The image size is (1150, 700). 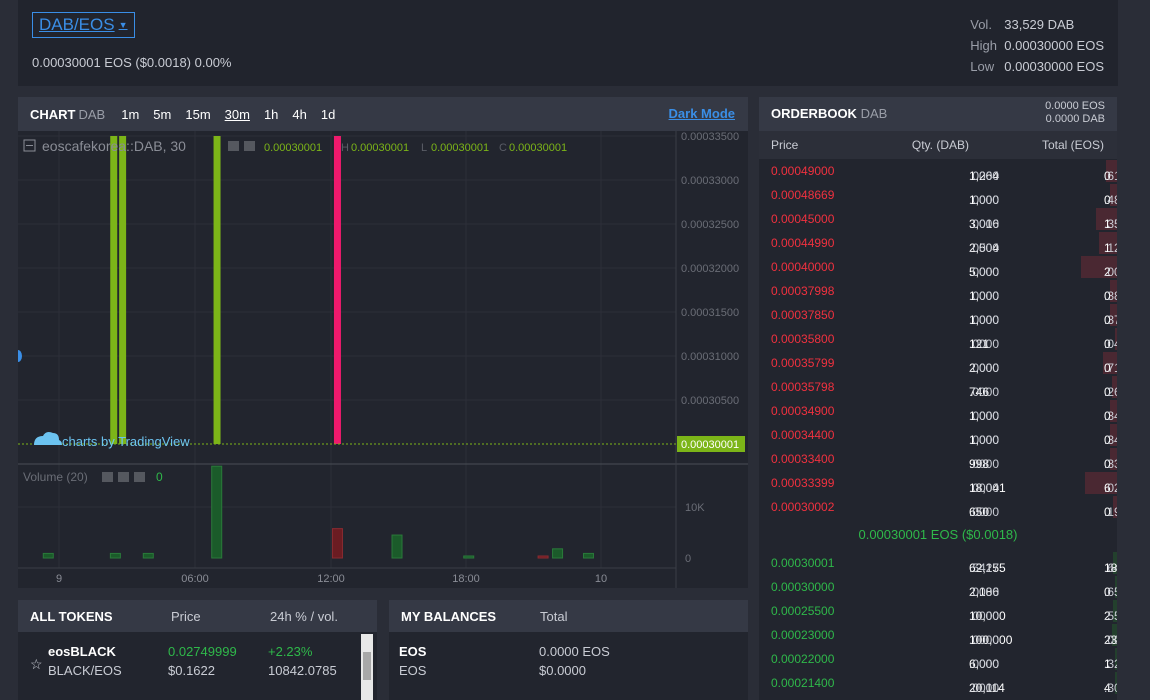 I want to click on col-token-price: Price, so click(x=186, y=616).